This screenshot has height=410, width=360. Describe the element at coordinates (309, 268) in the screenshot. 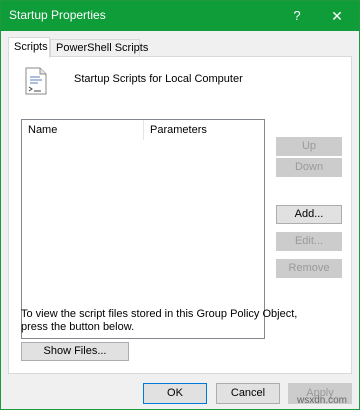

I see `remove-button: Remove` at that location.